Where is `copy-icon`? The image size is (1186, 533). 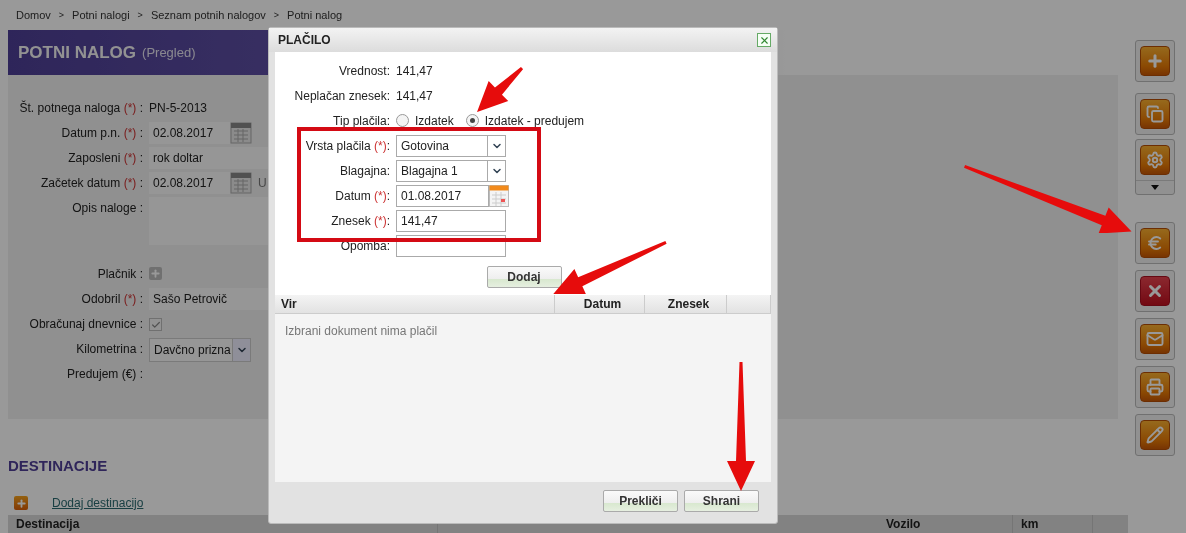 copy-icon is located at coordinates (1155, 114).